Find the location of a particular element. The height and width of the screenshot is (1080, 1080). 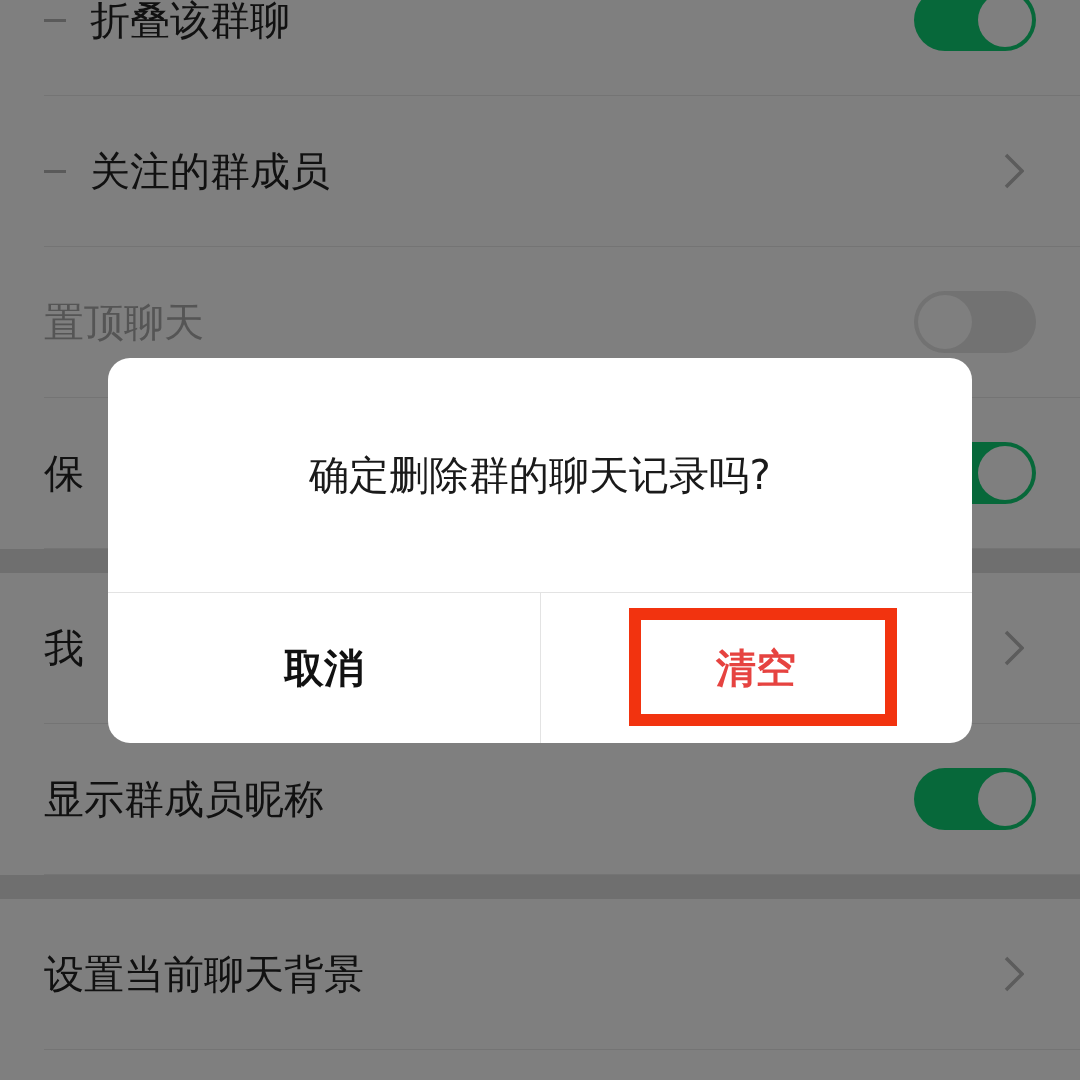

row-label: 显示群成员昵称 is located at coordinates (184, 799).